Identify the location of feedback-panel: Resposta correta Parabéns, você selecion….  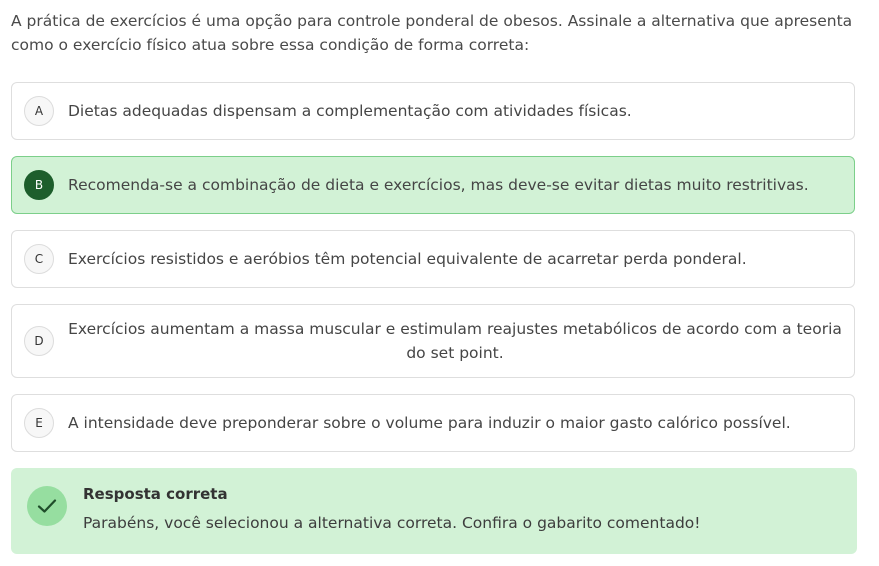
(434, 511).